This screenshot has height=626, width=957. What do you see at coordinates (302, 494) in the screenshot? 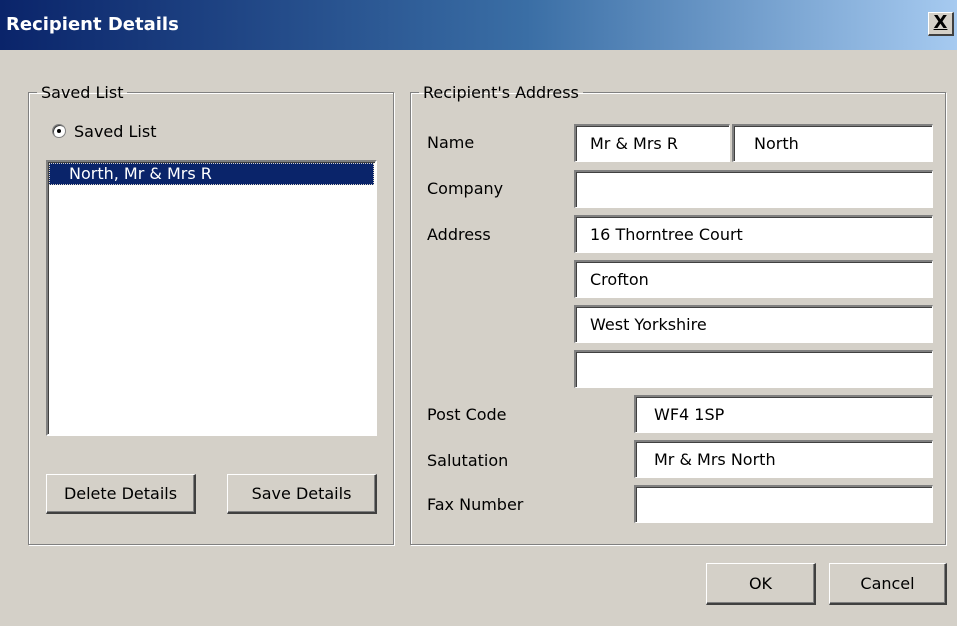
I see `save-details-button: Save Details` at bounding box center [302, 494].